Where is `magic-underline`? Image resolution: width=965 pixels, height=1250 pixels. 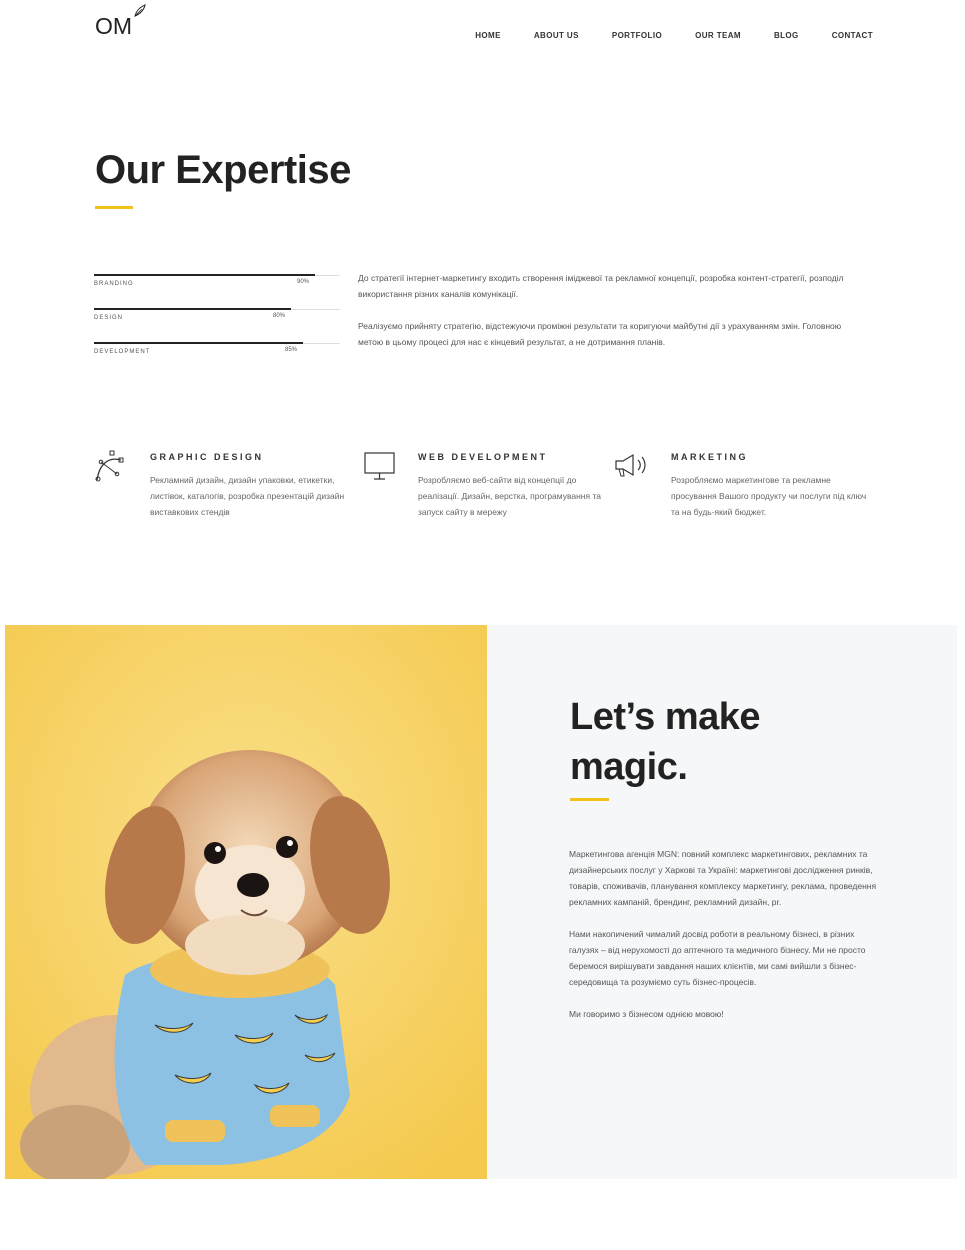 magic-underline is located at coordinates (589, 799).